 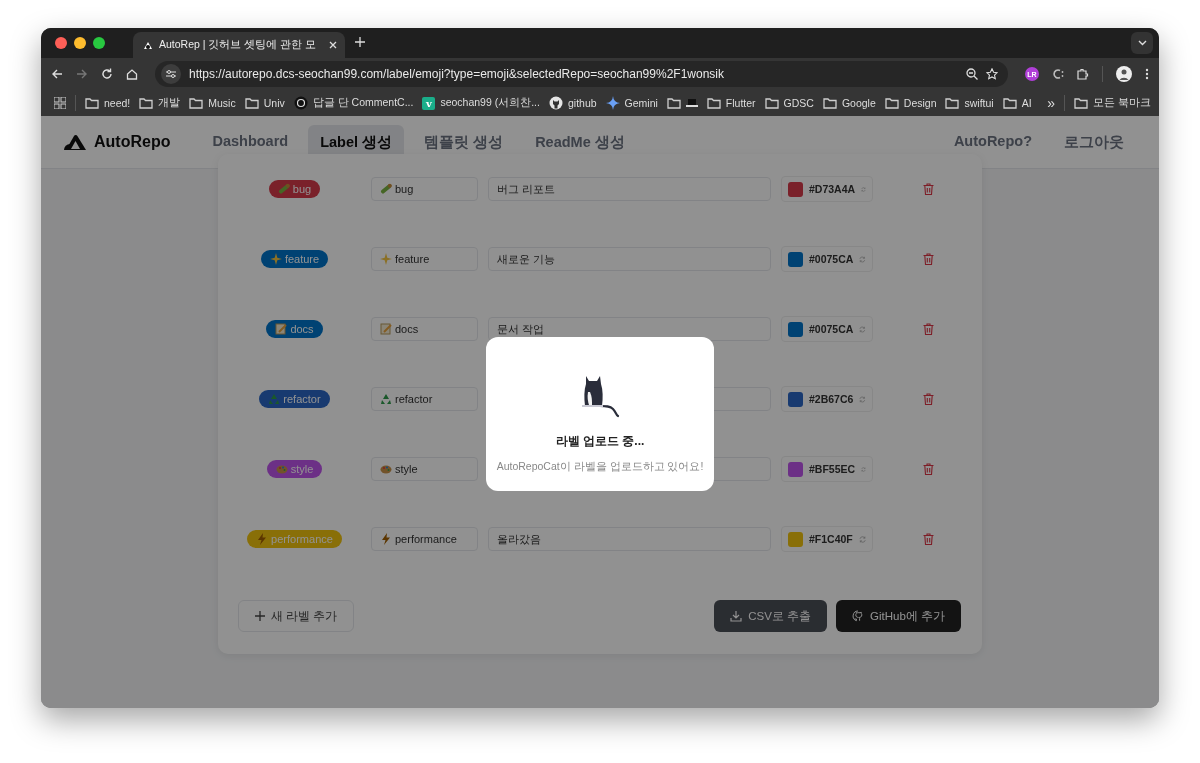 What do you see at coordinates (429, 103) in the screenshot?
I see `site-icon: v` at bounding box center [429, 103].